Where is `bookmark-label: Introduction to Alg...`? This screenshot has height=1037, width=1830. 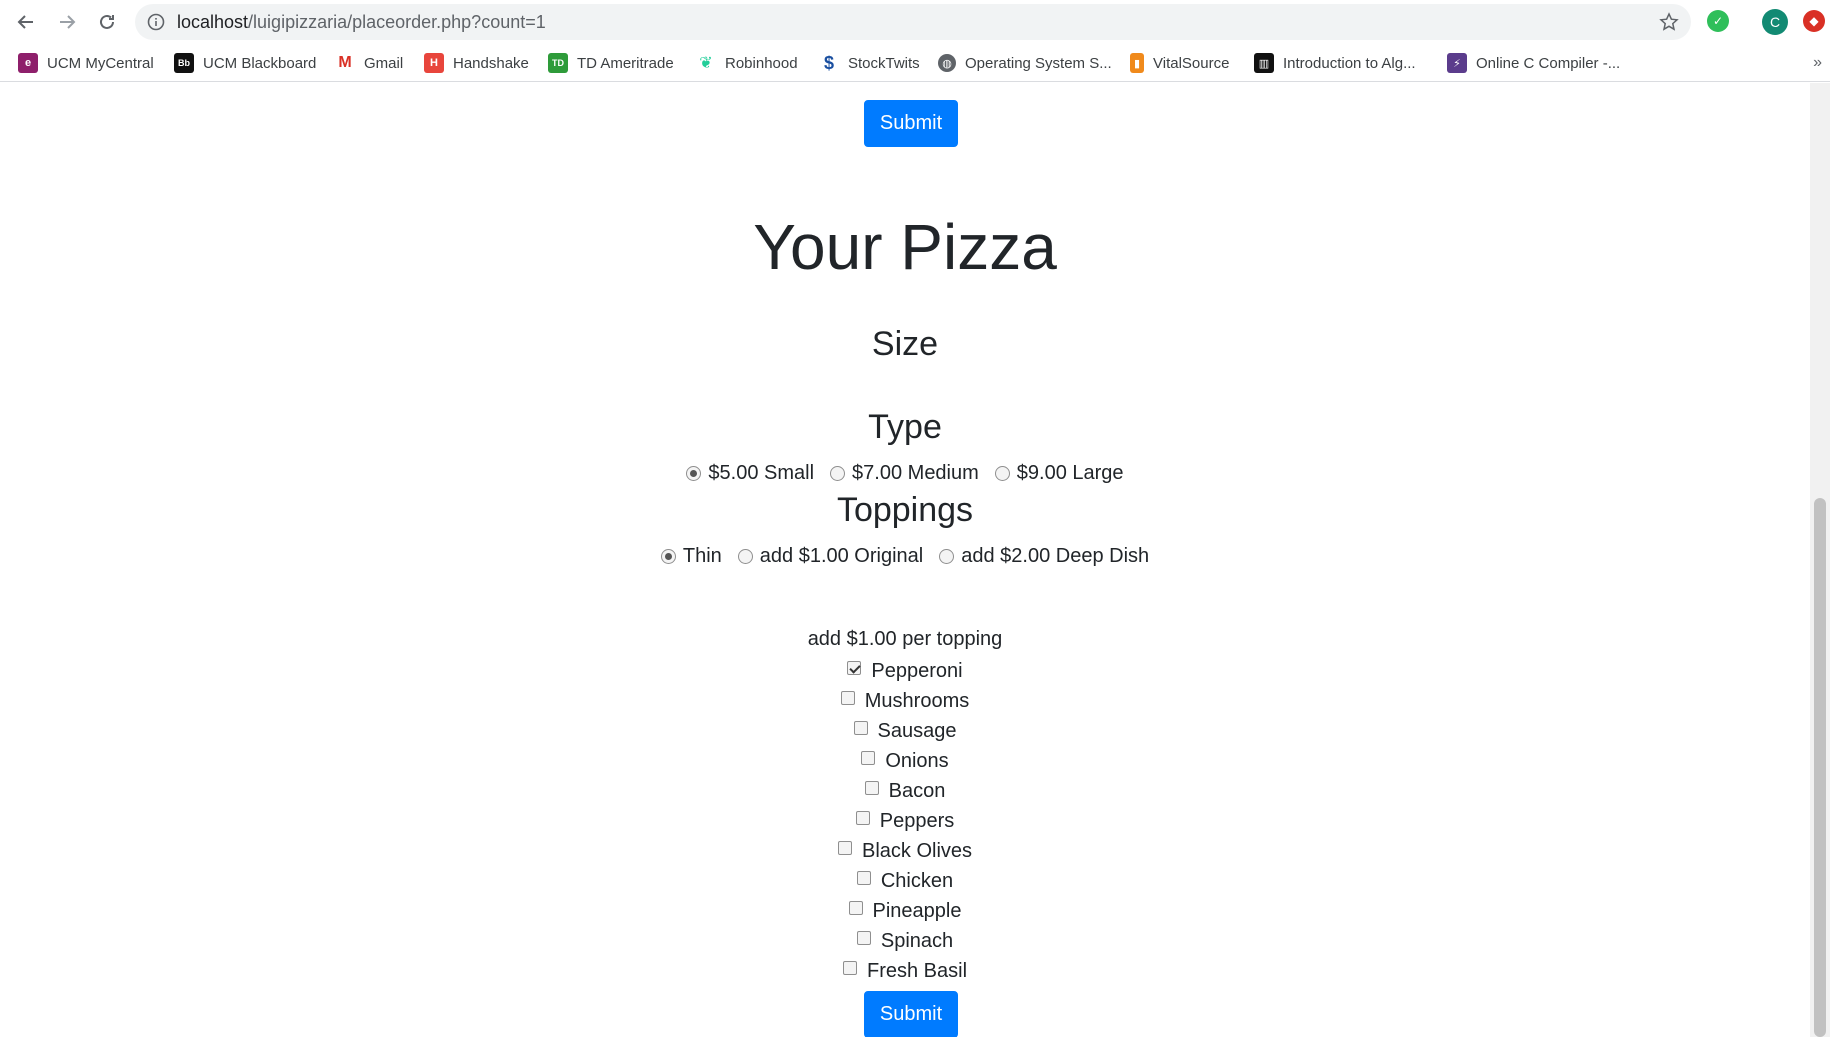
bookmark-label: Introduction to Alg... is located at coordinates (1349, 63).